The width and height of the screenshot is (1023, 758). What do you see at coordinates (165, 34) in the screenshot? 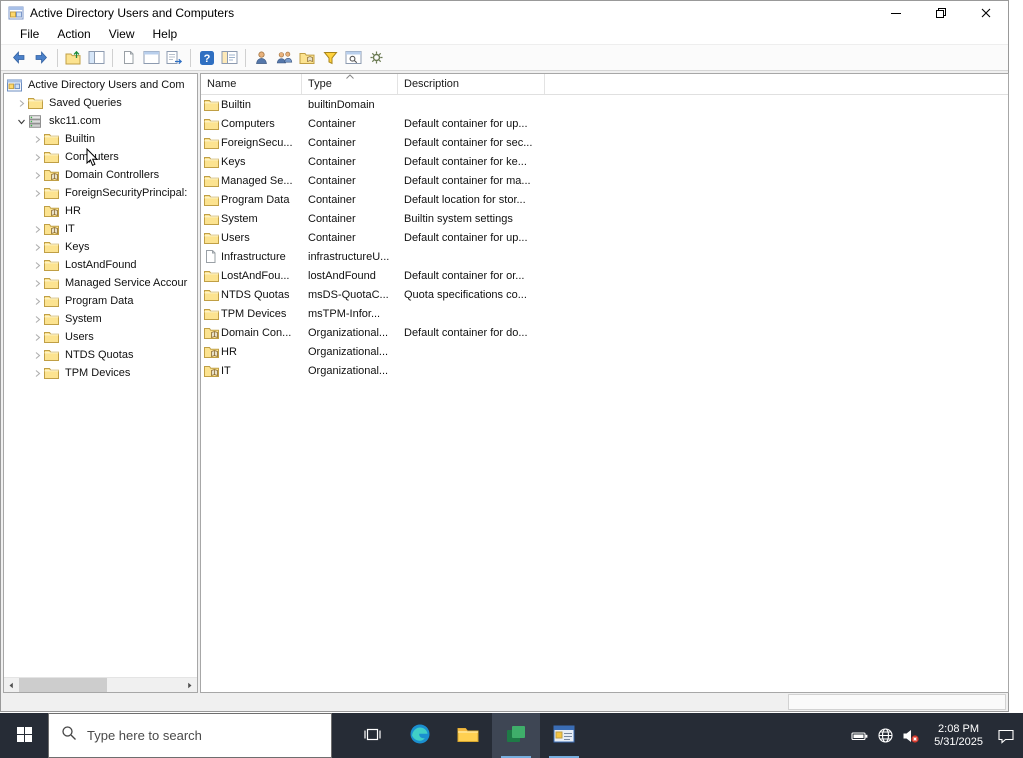
I see `menu-help: Help` at bounding box center [165, 34].